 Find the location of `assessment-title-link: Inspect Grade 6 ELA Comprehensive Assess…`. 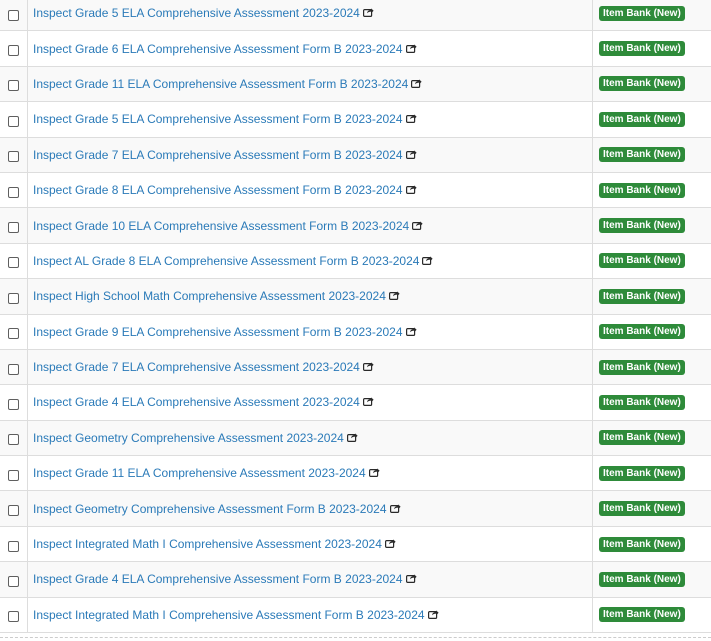

assessment-title-link: Inspect Grade 6 ELA Comprehensive Assess… is located at coordinates (218, 49).